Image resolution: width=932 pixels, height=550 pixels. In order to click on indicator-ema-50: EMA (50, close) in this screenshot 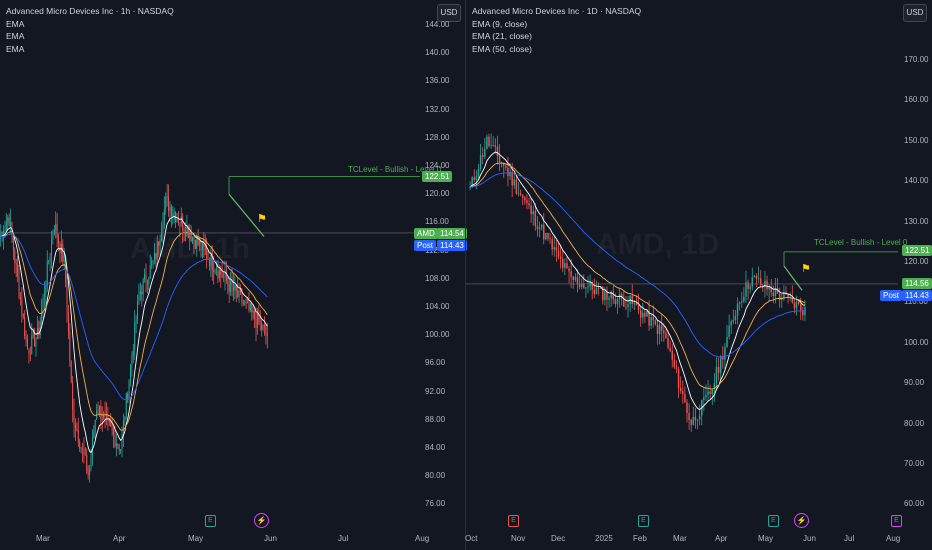, I will do `click(556, 49)`.